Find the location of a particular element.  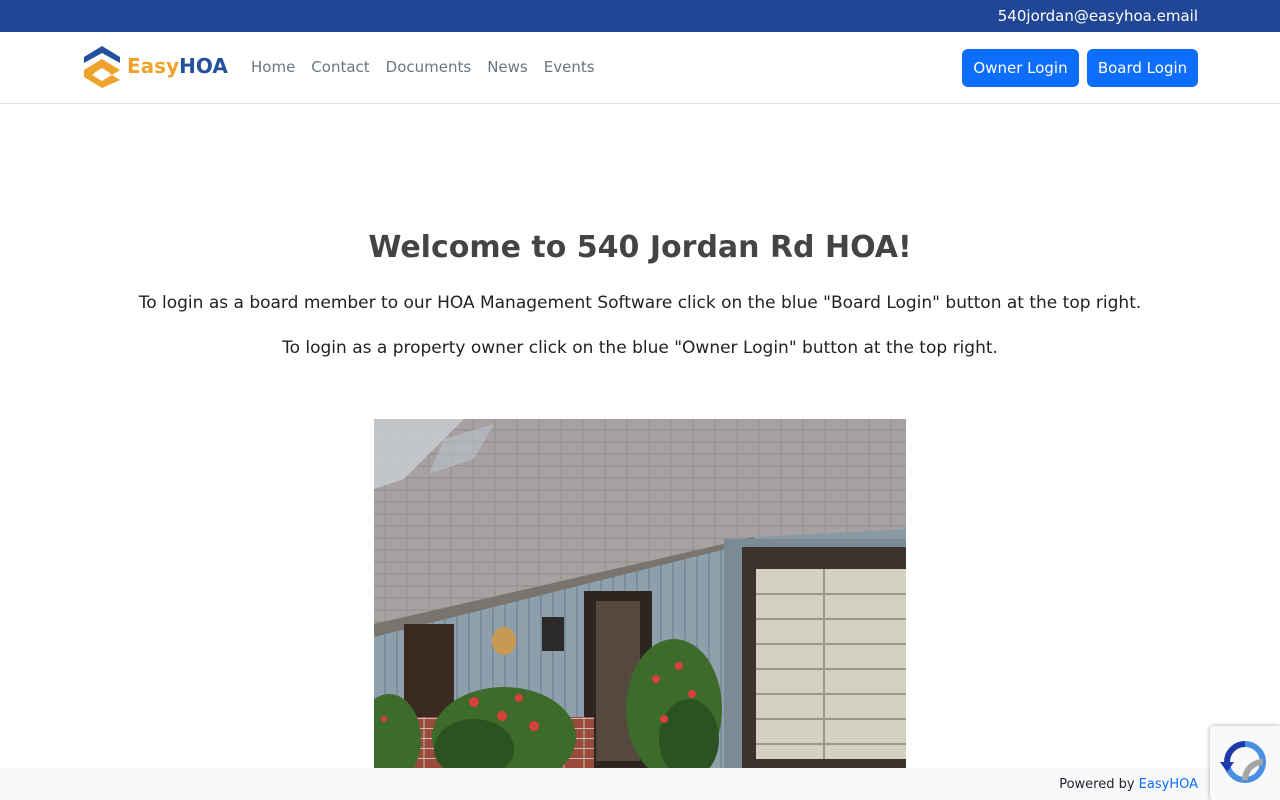

footer: Powered by EasyHOA is located at coordinates (640, 784).